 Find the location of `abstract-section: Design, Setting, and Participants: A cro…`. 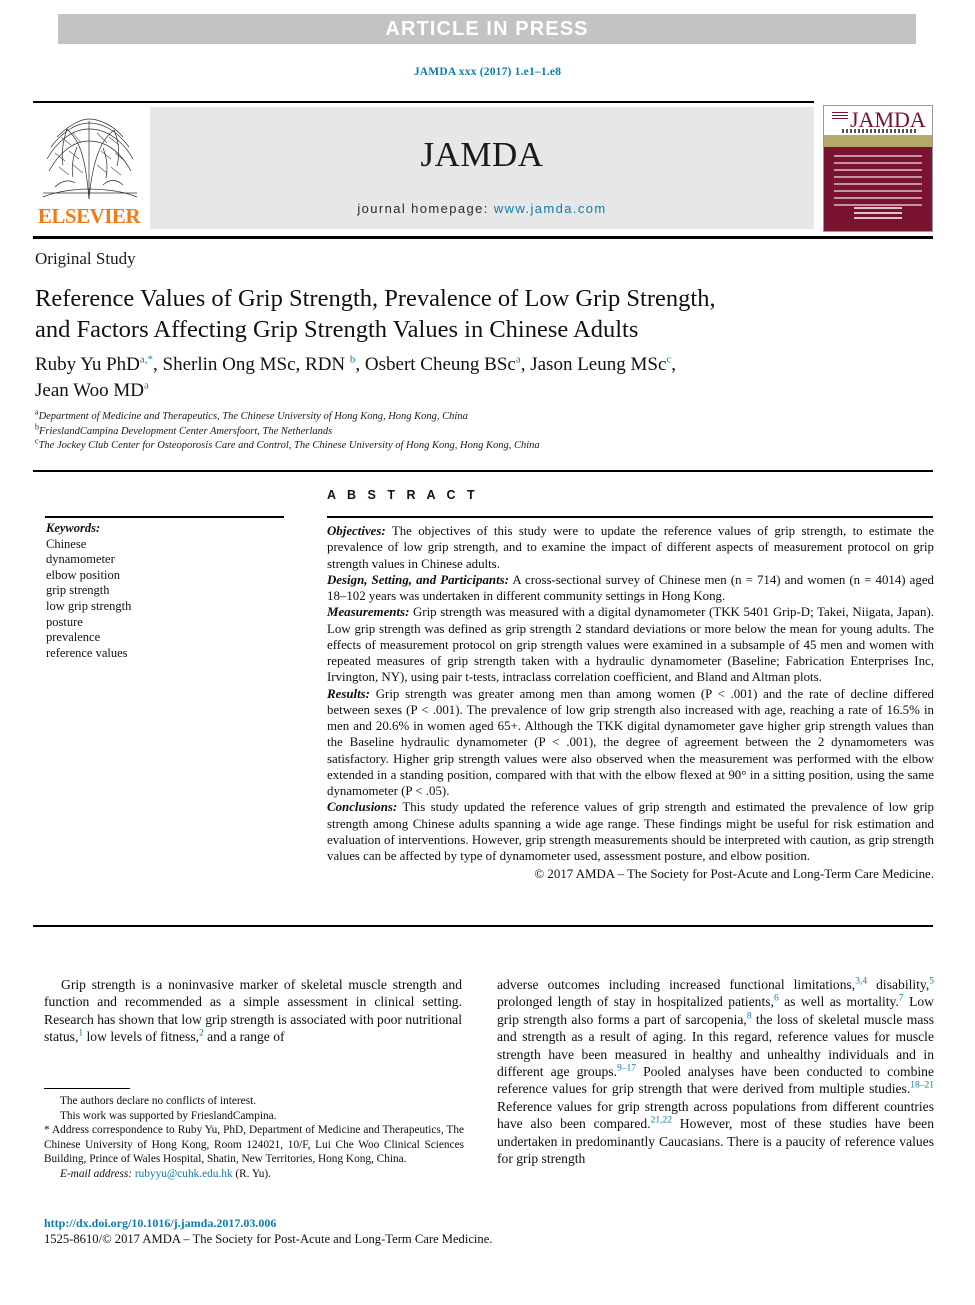

abstract-section: Design, Setting, and Participants: A cro… is located at coordinates (630, 588).